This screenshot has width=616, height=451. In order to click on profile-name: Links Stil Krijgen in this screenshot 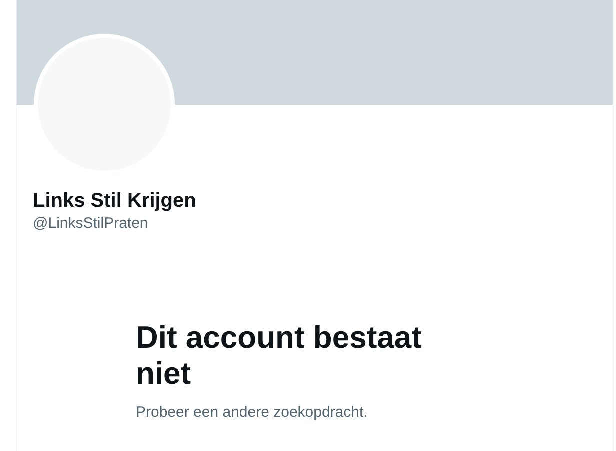, I will do `click(115, 201)`.